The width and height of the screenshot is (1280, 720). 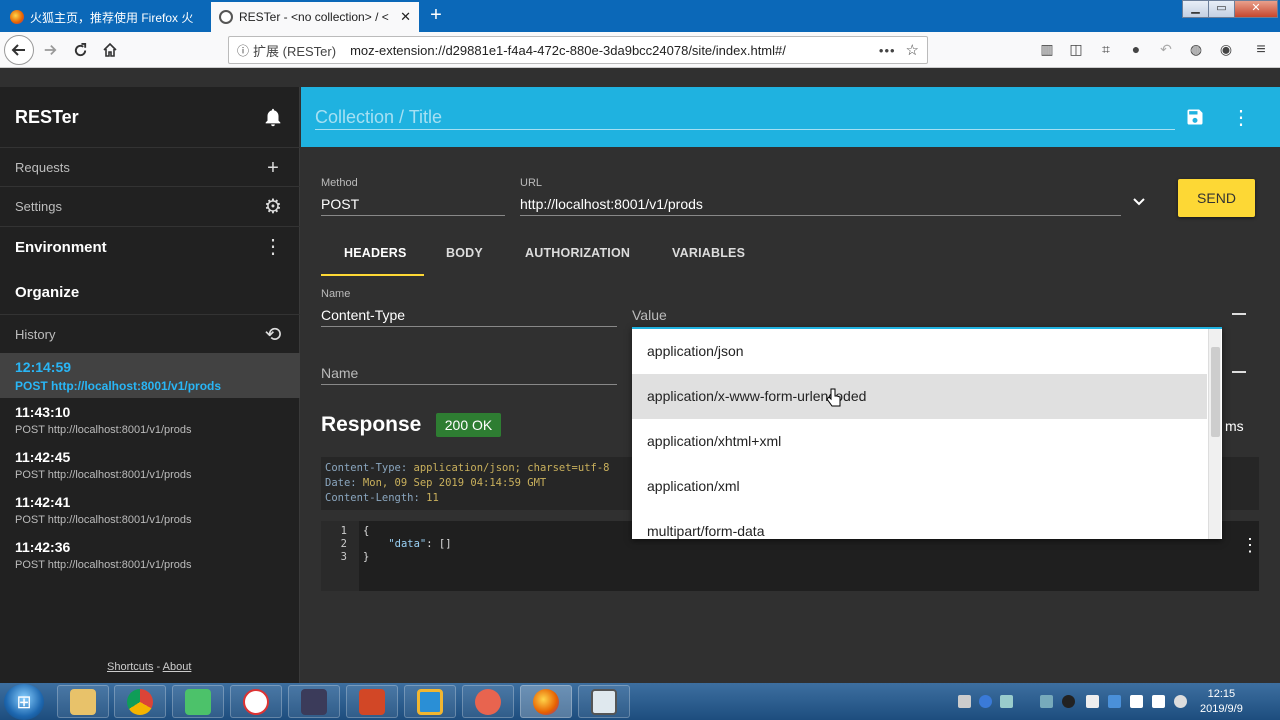 What do you see at coordinates (468, 425) in the screenshot?
I see `status-badge: 200 OK` at bounding box center [468, 425].